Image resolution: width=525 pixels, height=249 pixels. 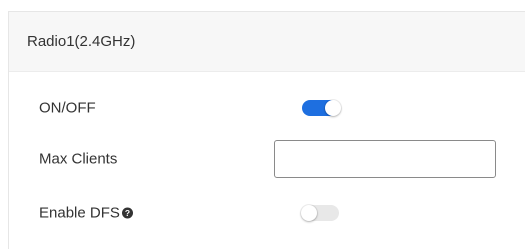 What do you see at coordinates (81, 41) in the screenshot?
I see `panel-title: Radio1(2.4GHz)` at bounding box center [81, 41].